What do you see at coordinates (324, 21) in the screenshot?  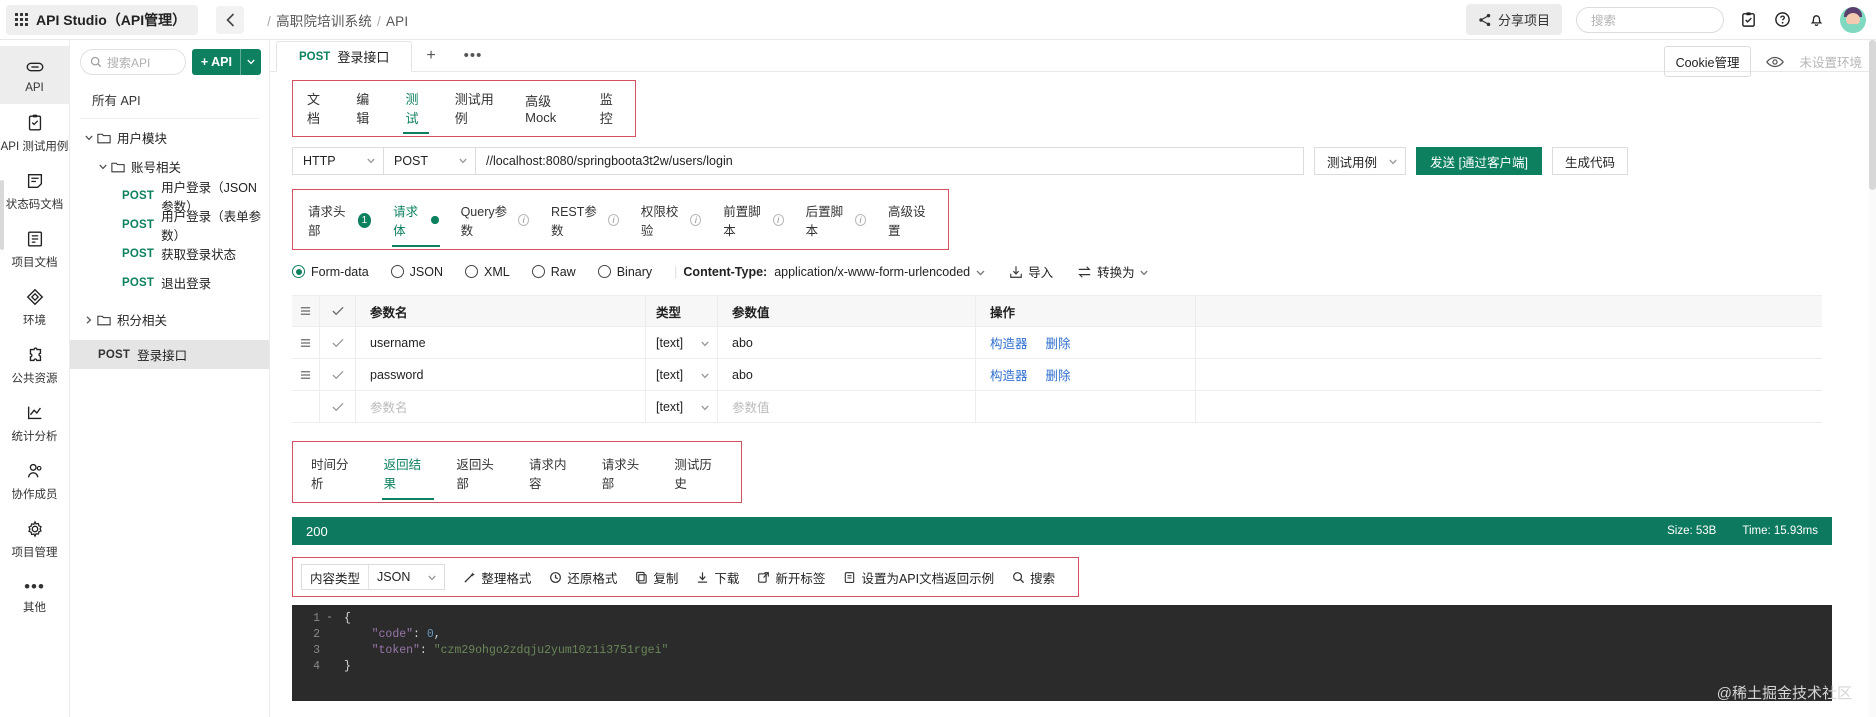 I see `breadcrumb-project: 高职院培训系统` at bounding box center [324, 21].